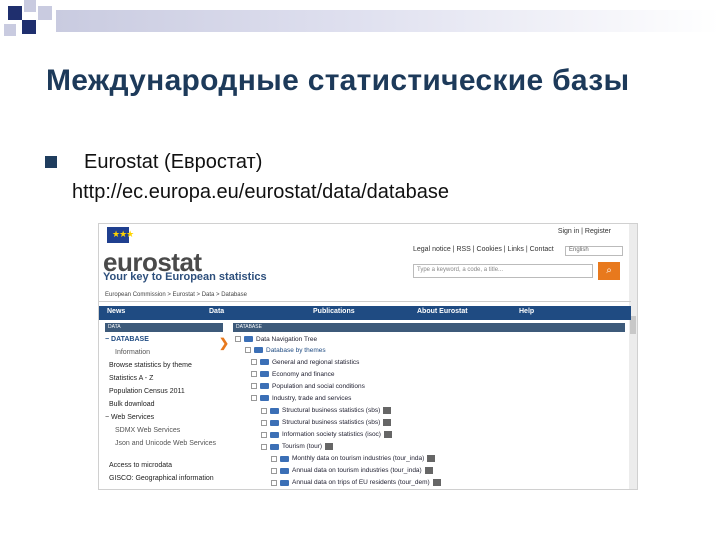  What do you see at coordinates (526, 311) in the screenshot?
I see `nav-help: Help` at bounding box center [526, 311].